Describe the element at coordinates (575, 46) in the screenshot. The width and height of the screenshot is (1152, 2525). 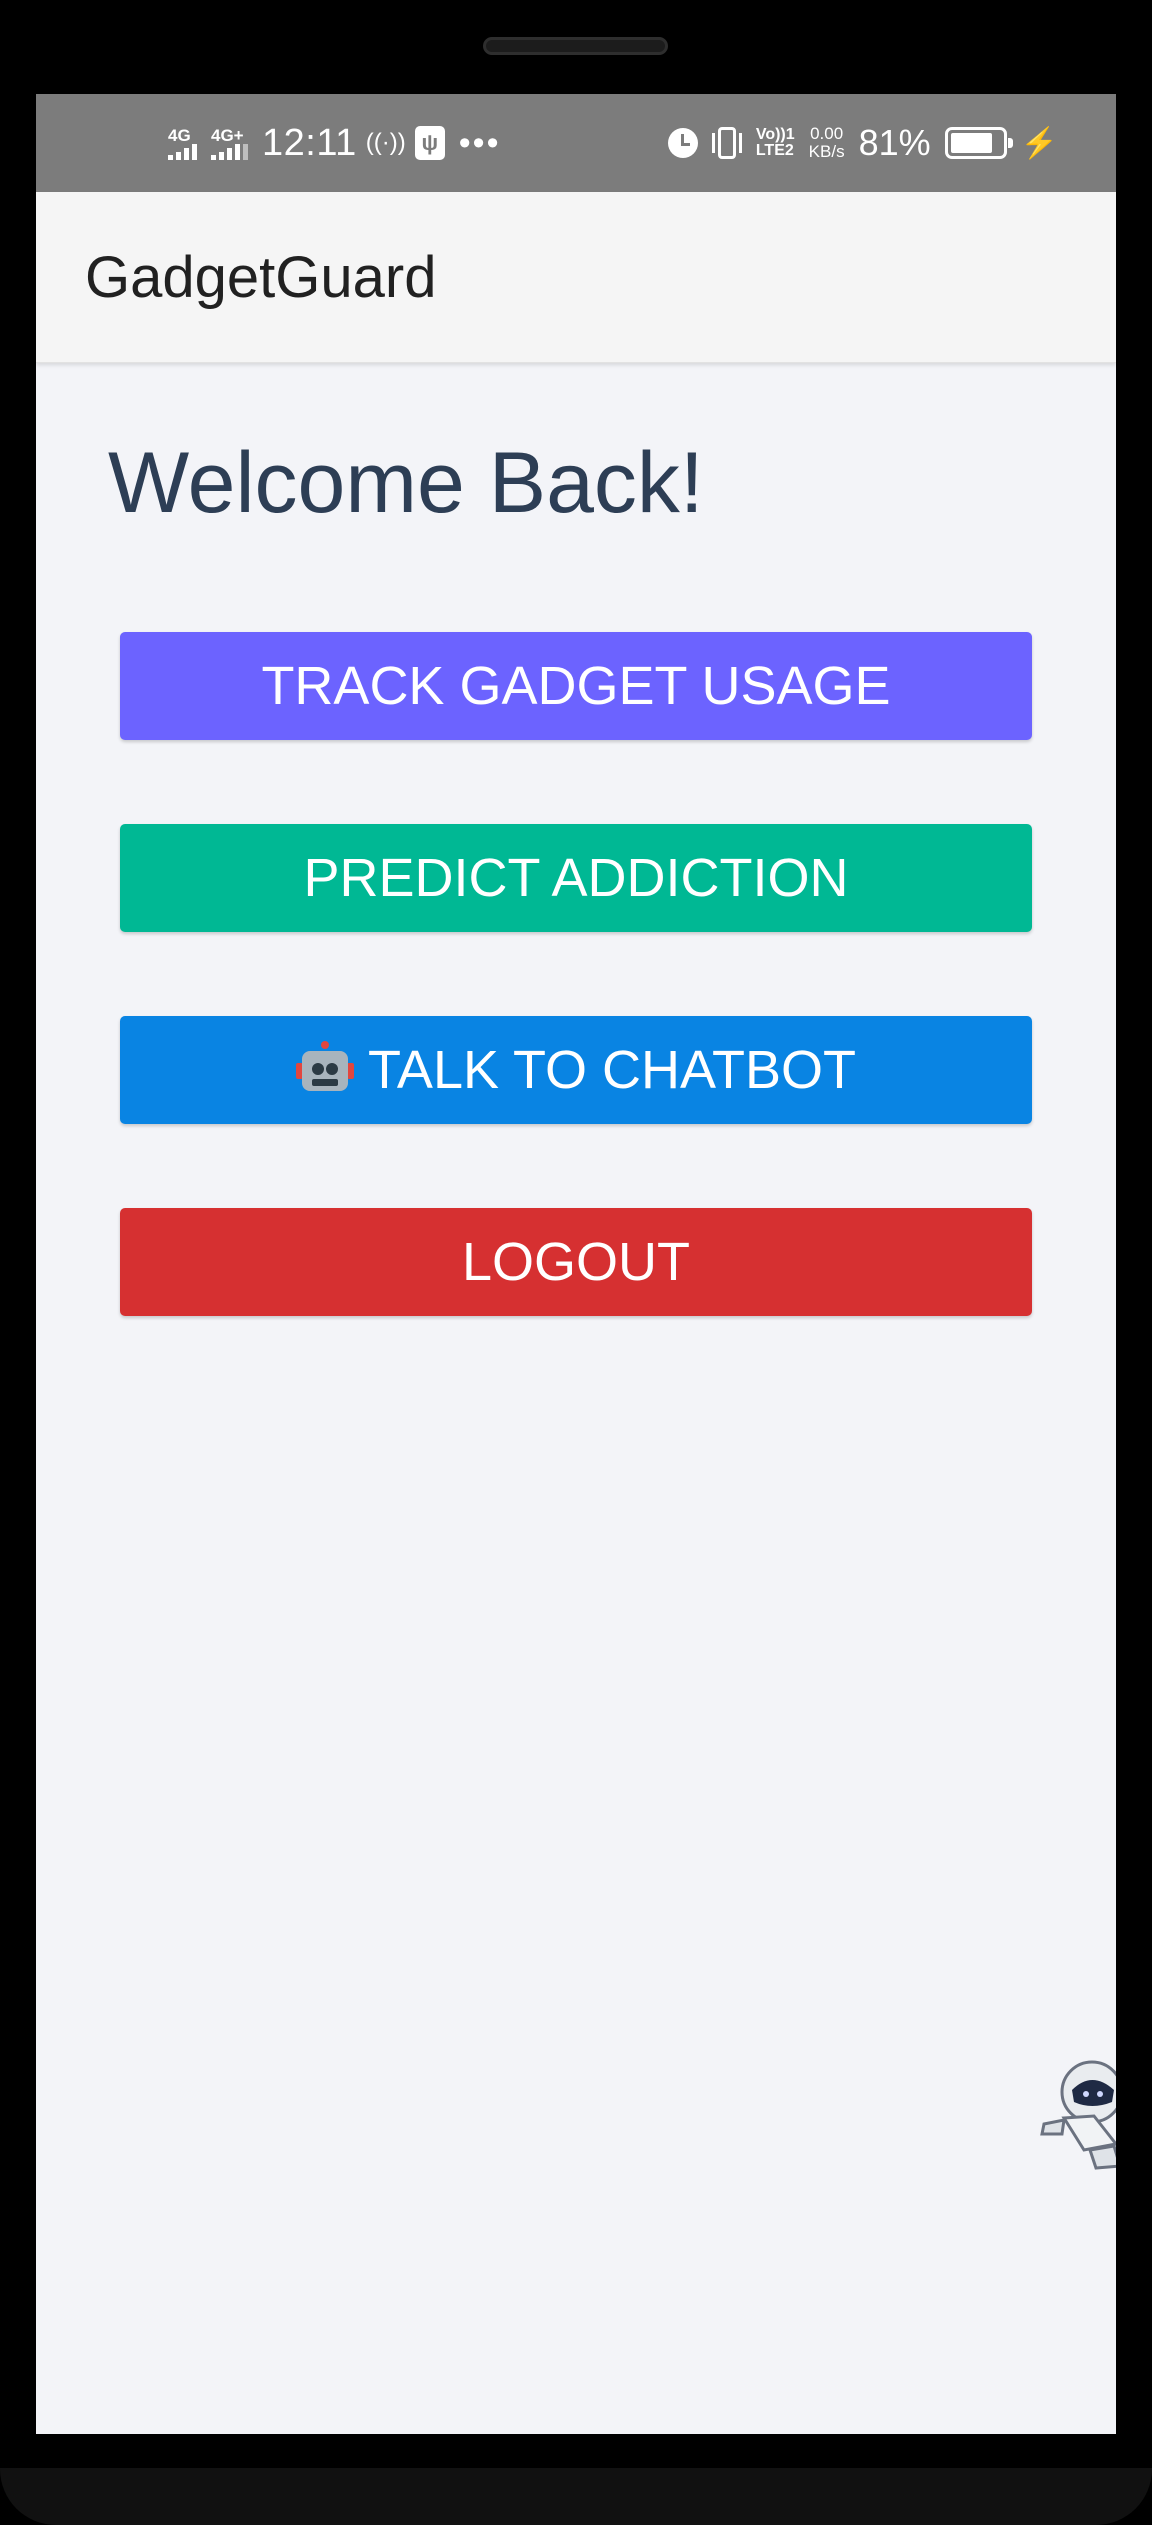
I see `earpiece-speaker` at that location.